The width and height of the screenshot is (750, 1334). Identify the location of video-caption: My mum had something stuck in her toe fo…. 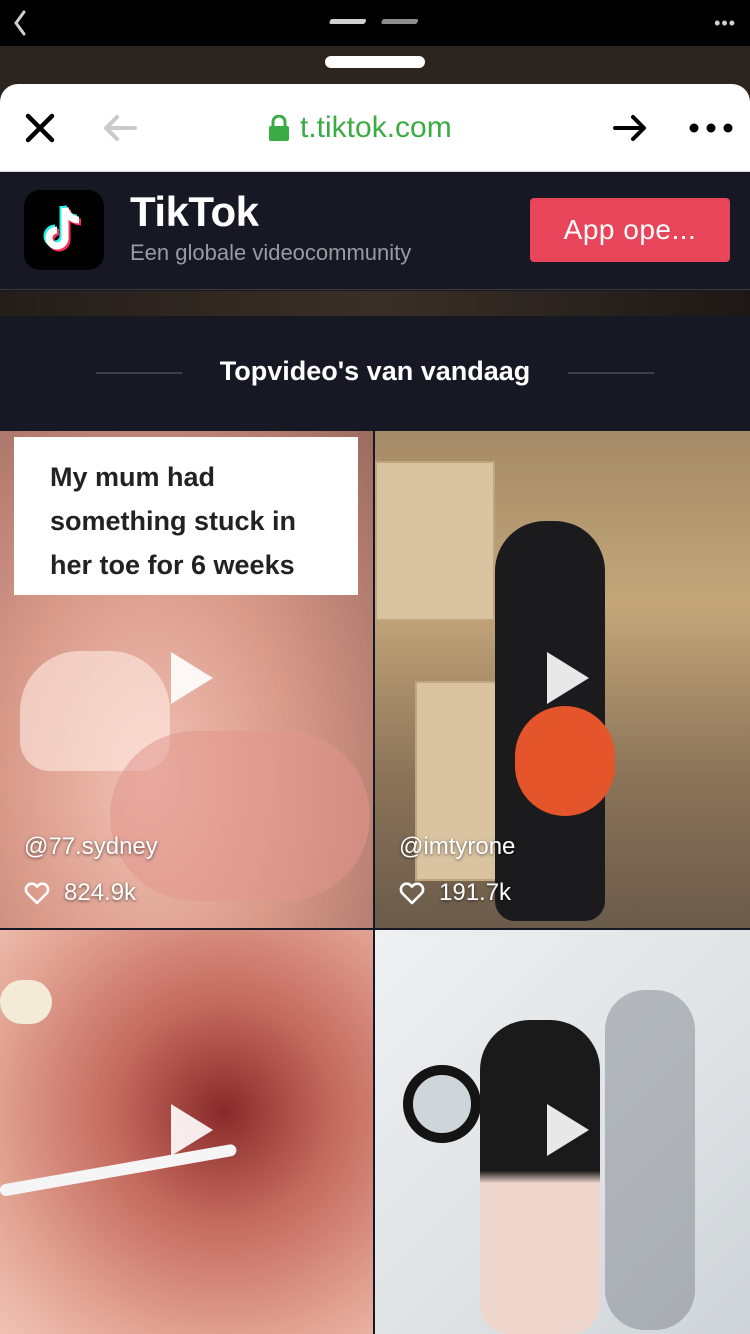
(186, 516).